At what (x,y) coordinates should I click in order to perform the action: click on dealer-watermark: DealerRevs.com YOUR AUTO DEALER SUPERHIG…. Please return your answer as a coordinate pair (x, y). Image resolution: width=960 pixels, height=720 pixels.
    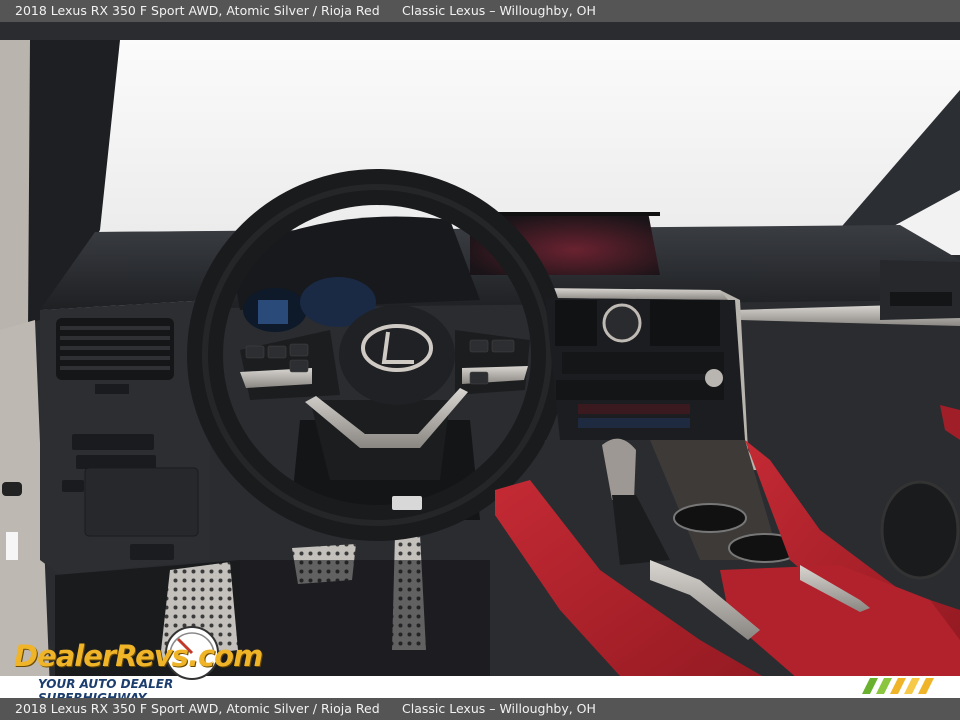
    Looking at the image, I should click on (140, 665).